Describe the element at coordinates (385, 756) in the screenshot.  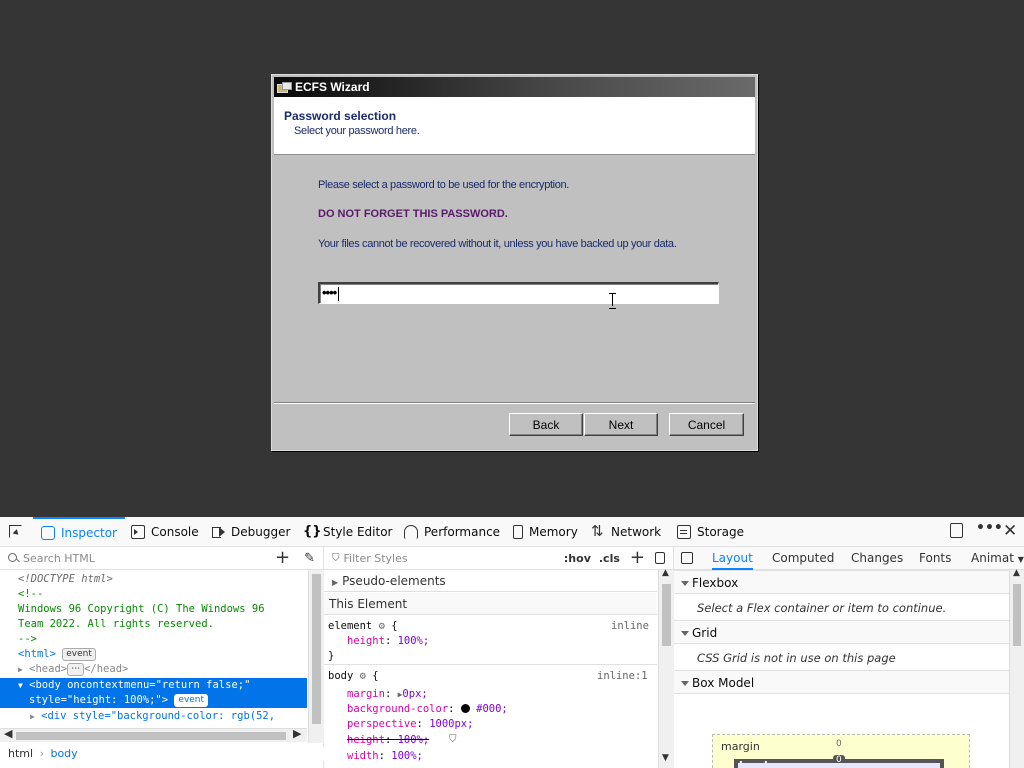
I see `rule-declaration: width: 100%;` at that location.